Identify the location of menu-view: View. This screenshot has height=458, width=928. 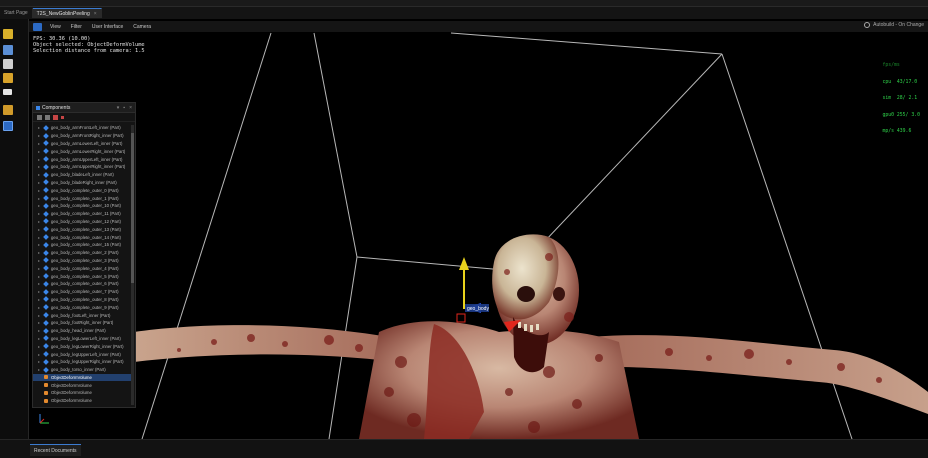
(55, 27).